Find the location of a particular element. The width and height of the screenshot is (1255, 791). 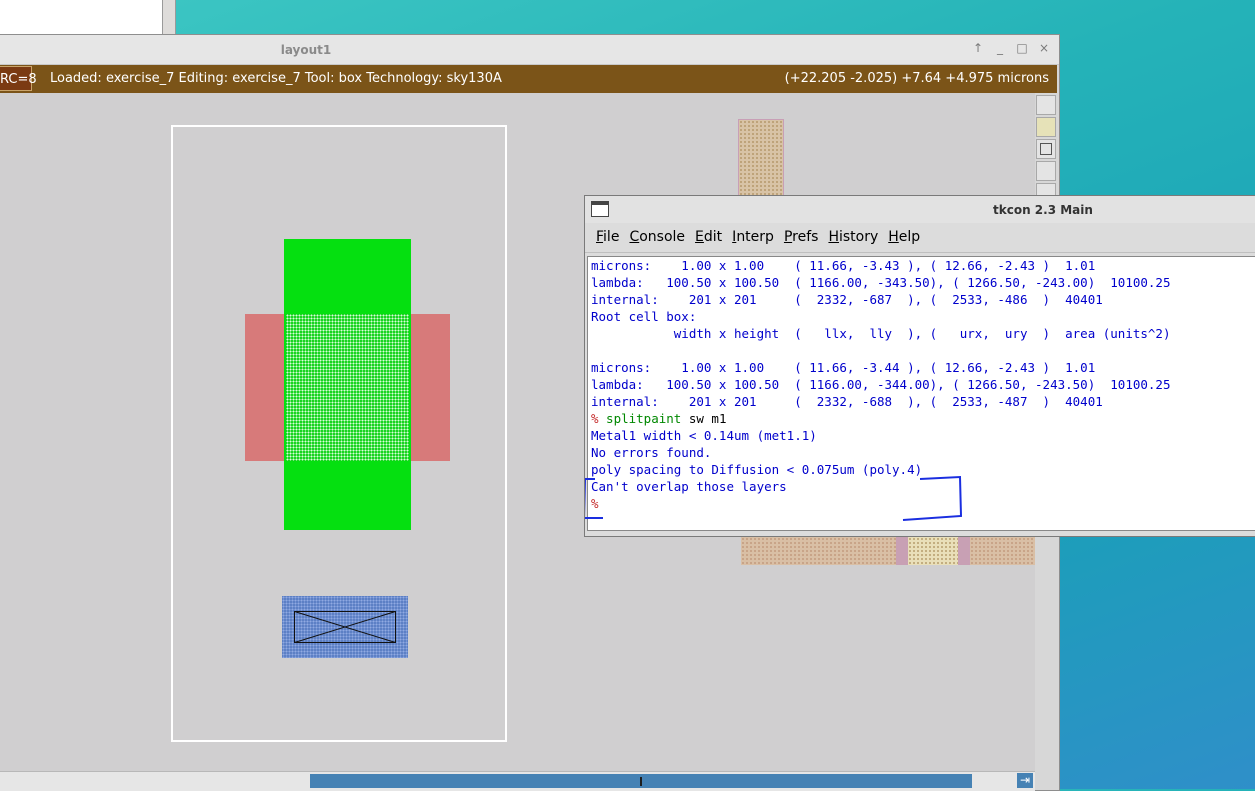

tkcon-title-bar: tkcon 2.3 Main is located at coordinates (920, 210).